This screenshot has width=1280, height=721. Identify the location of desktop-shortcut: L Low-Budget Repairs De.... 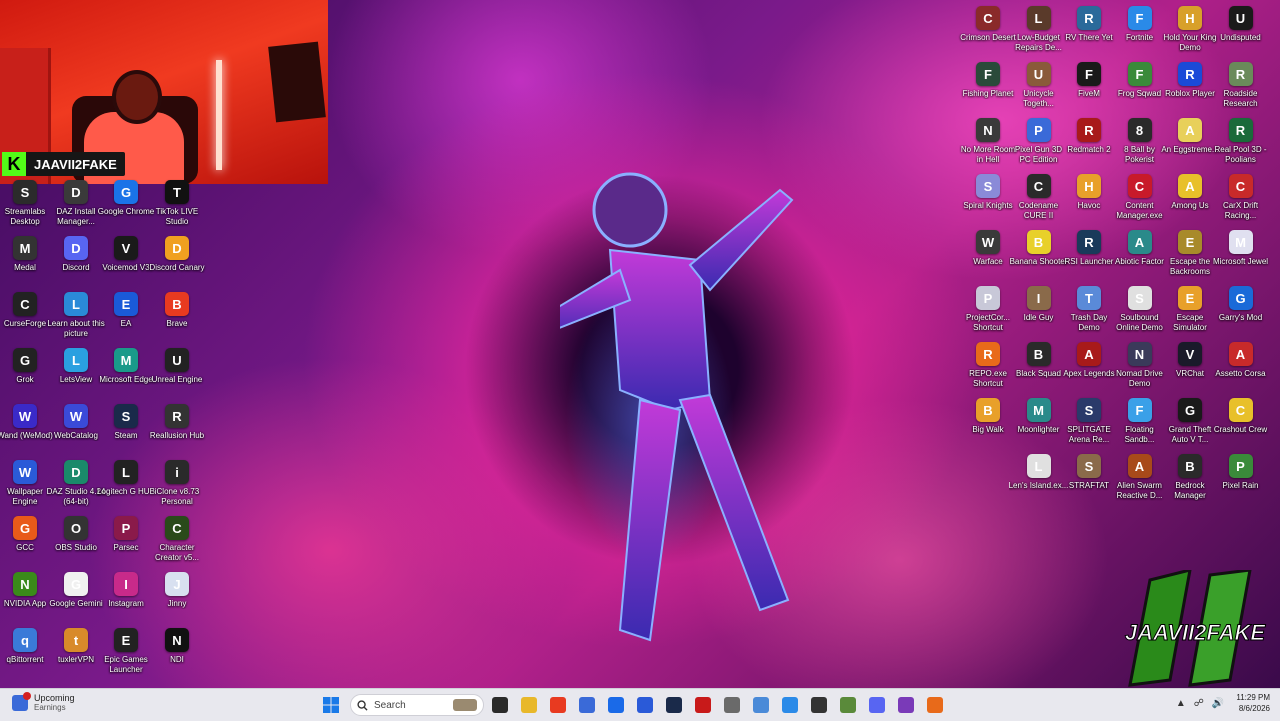
(1039, 29).